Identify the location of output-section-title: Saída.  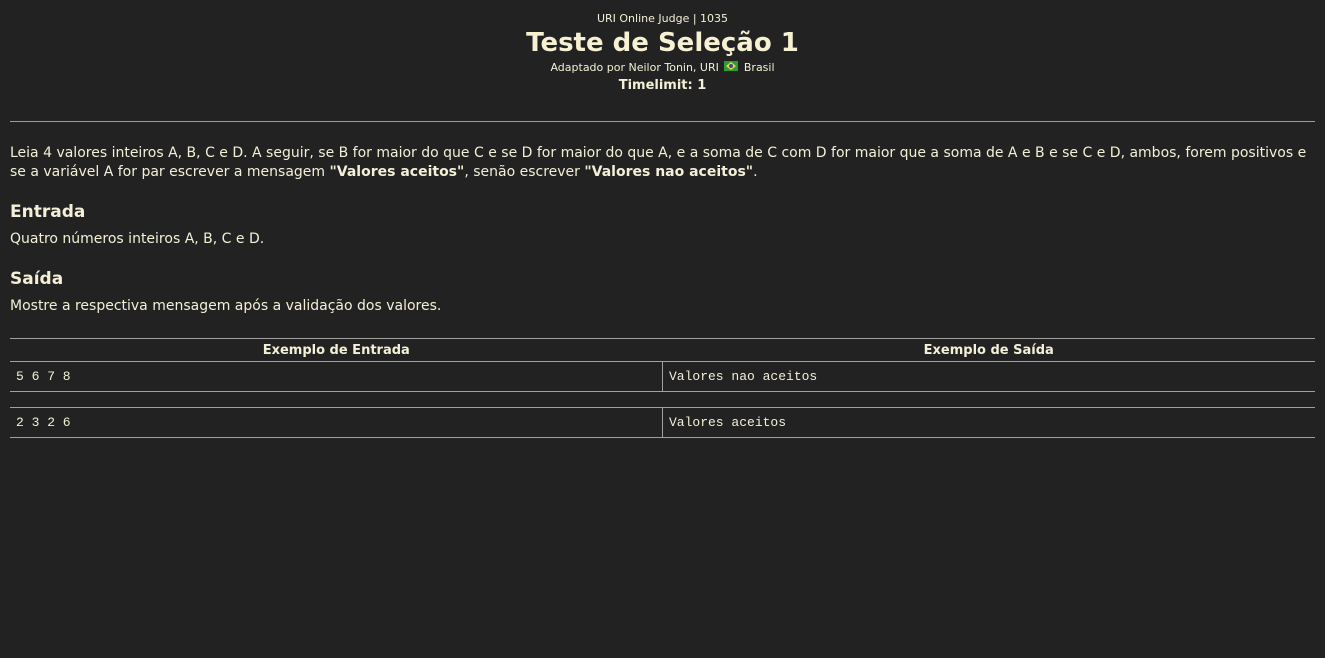
(37, 279).